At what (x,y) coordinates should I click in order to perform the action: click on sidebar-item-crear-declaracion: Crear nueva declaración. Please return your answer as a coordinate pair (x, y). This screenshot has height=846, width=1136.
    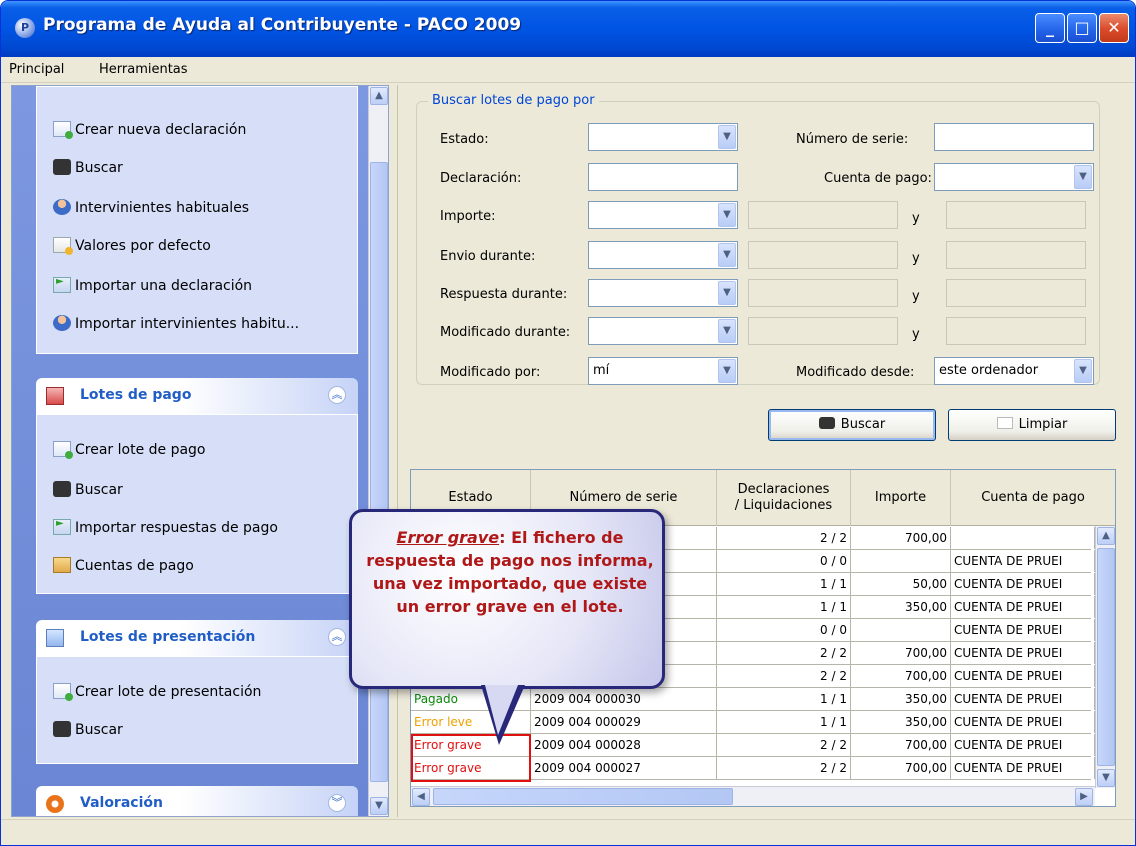
    Looking at the image, I should click on (149, 130).